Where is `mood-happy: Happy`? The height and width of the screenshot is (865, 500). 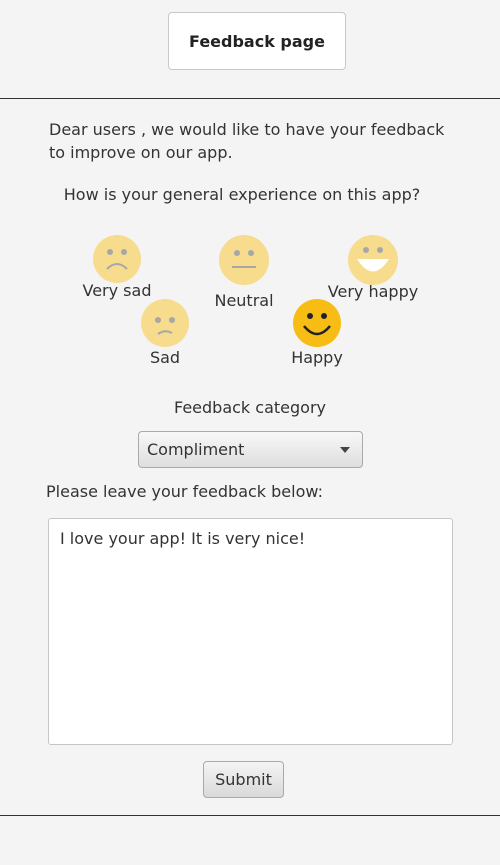
mood-happy: Happy is located at coordinates (317, 333).